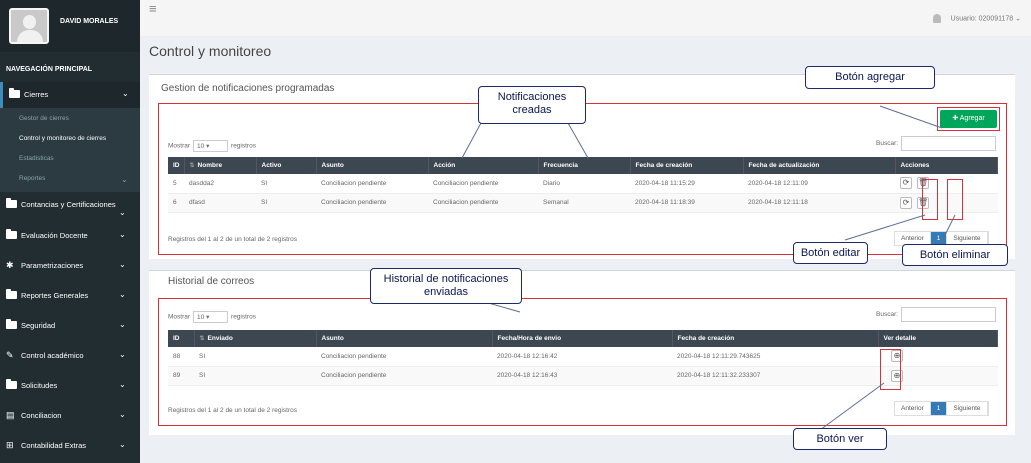 This screenshot has height=463, width=1031. What do you see at coordinates (36, 158) in the screenshot?
I see `submenu-label: Estadisticas` at bounding box center [36, 158].